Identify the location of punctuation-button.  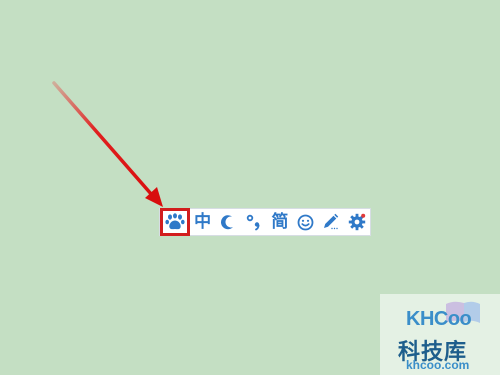
(254, 222).